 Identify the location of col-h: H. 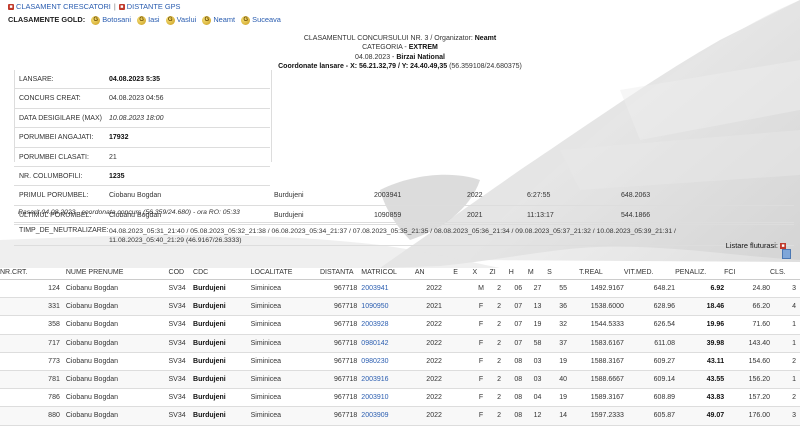
(518, 272).